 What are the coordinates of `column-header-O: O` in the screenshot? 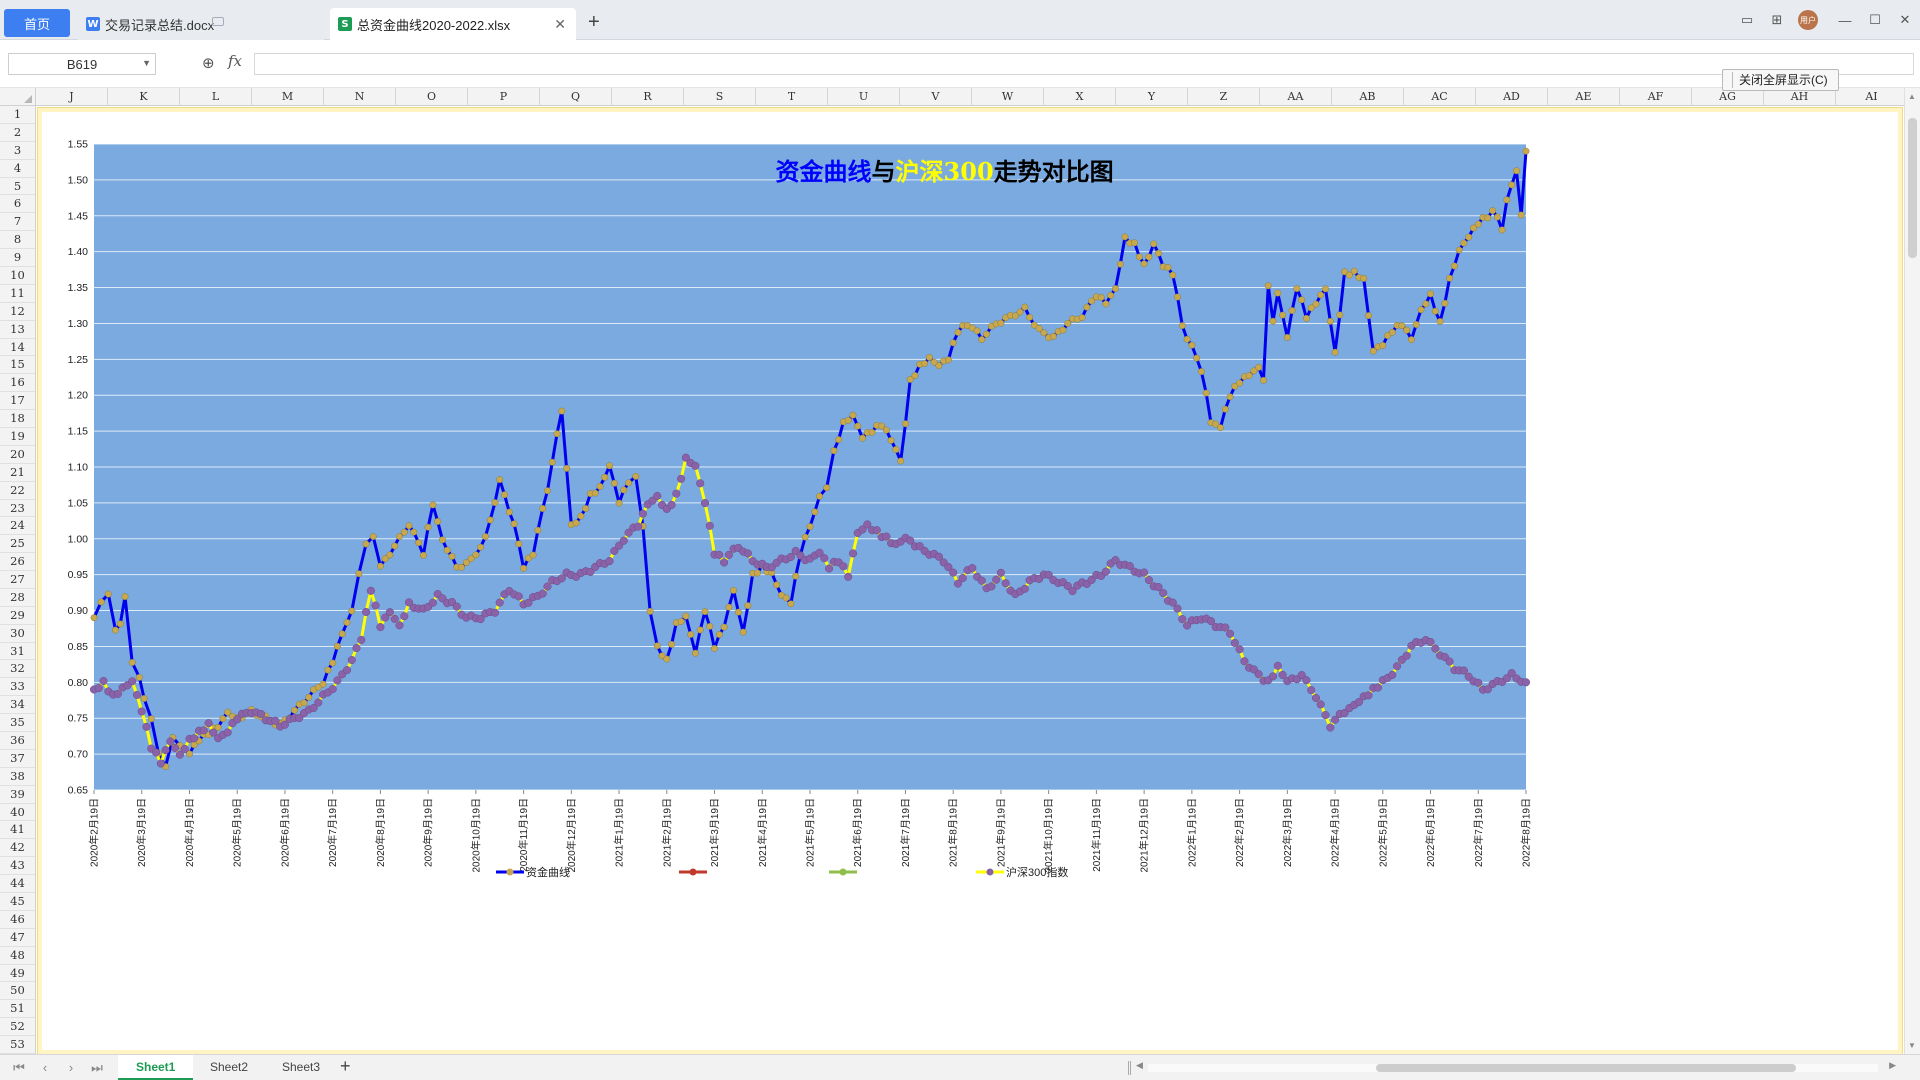 It's located at (432, 97).